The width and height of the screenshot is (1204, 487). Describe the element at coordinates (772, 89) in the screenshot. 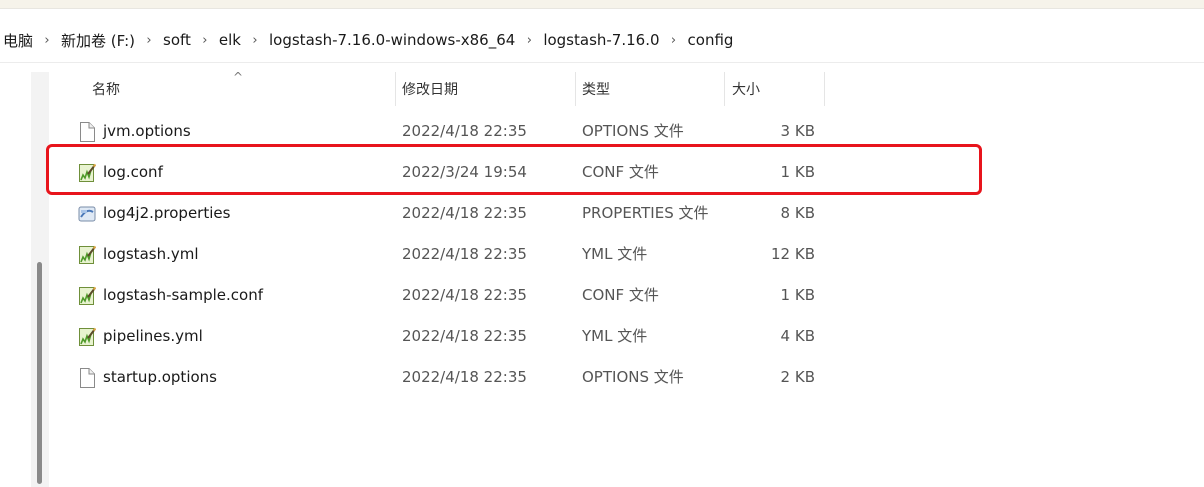

I see `column-header-size: 大小` at that location.